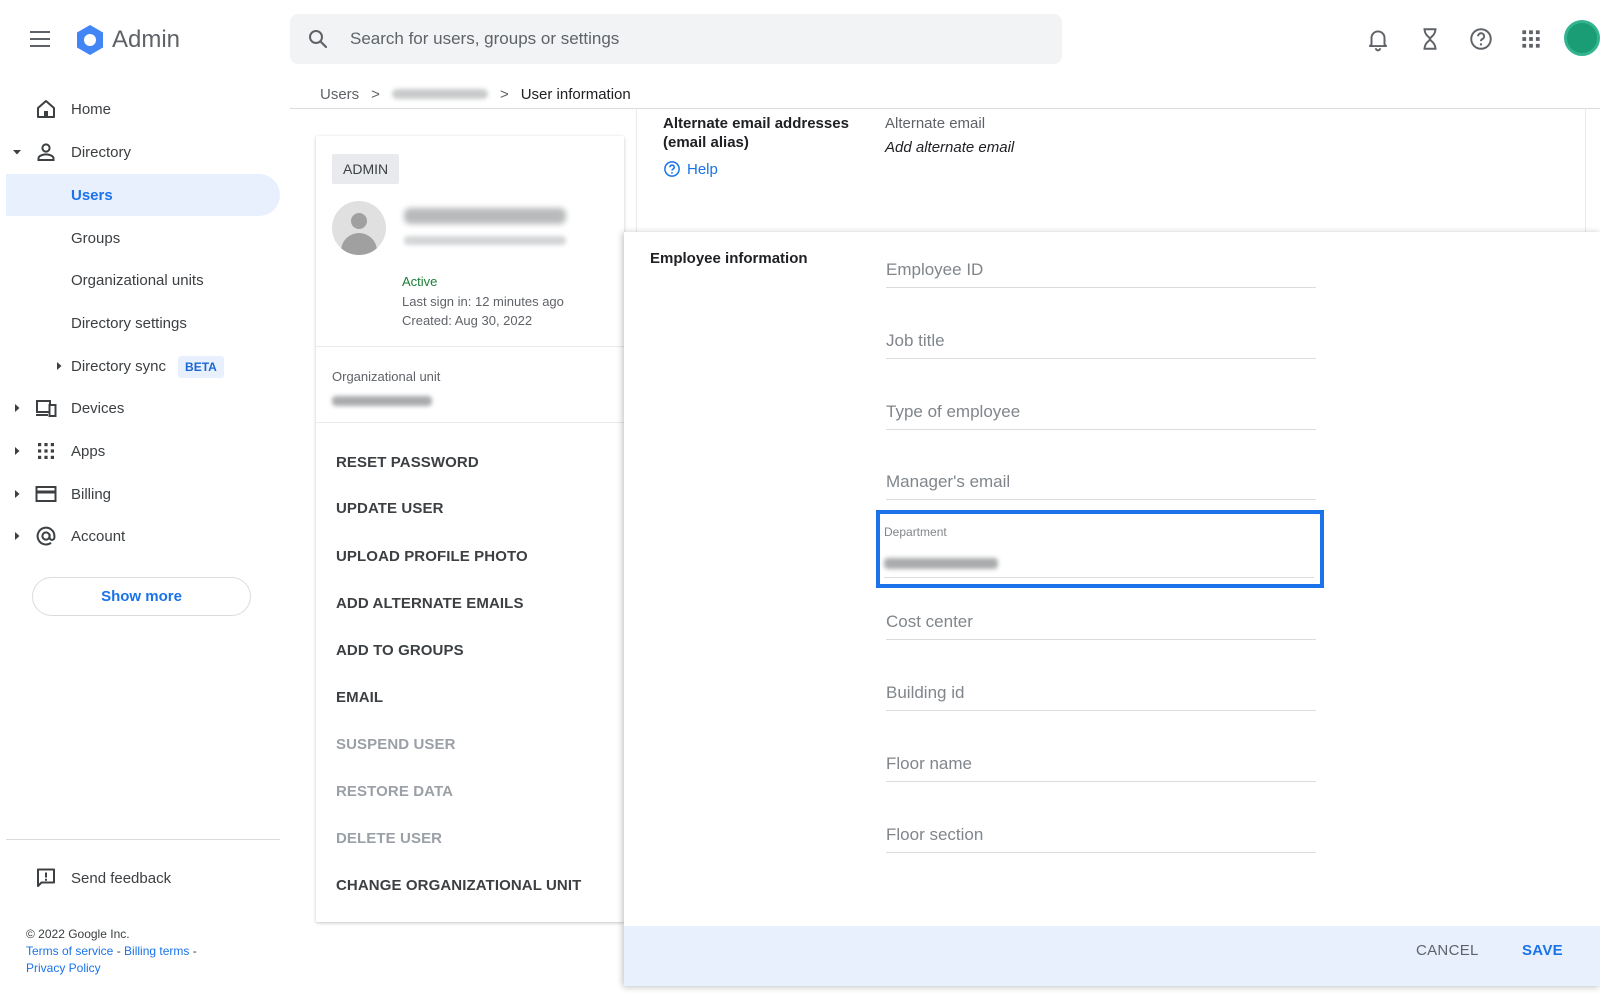 The width and height of the screenshot is (1600, 994). Describe the element at coordinates (1101, 764) in the screenshot. I see `floor-name-input` at that location.